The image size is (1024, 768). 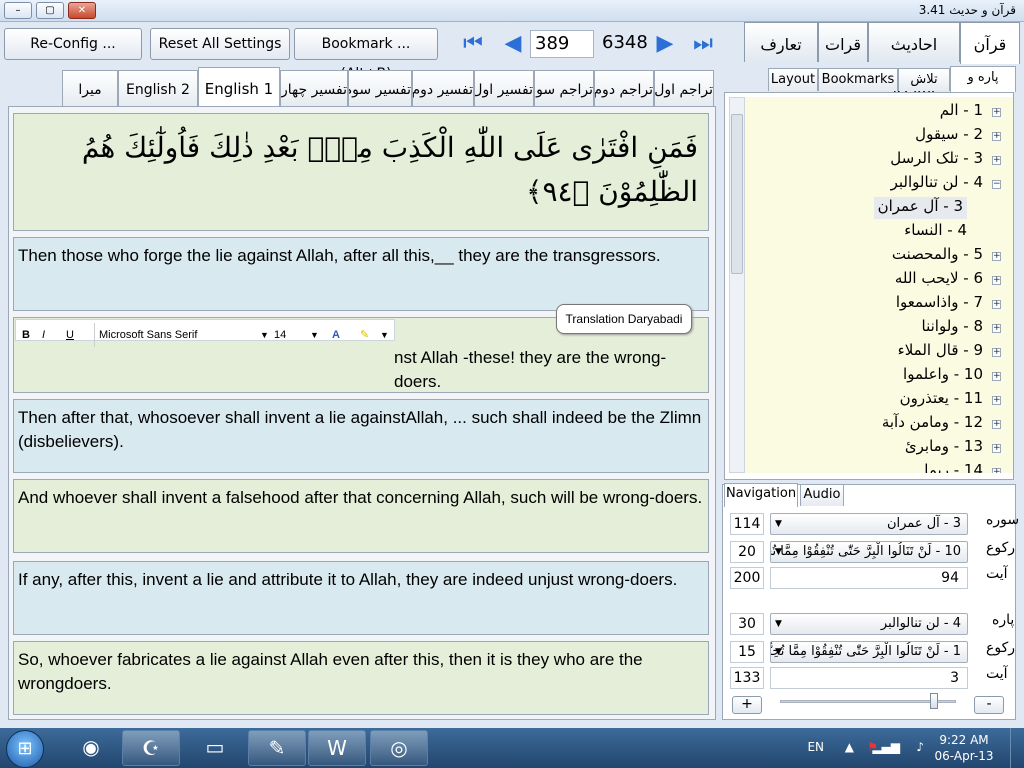 What do you see at coordinates (443, 88) in the screenshot?
I see `tab-tafseer-2: تفسير دوم` at bounding box center [443, 88].